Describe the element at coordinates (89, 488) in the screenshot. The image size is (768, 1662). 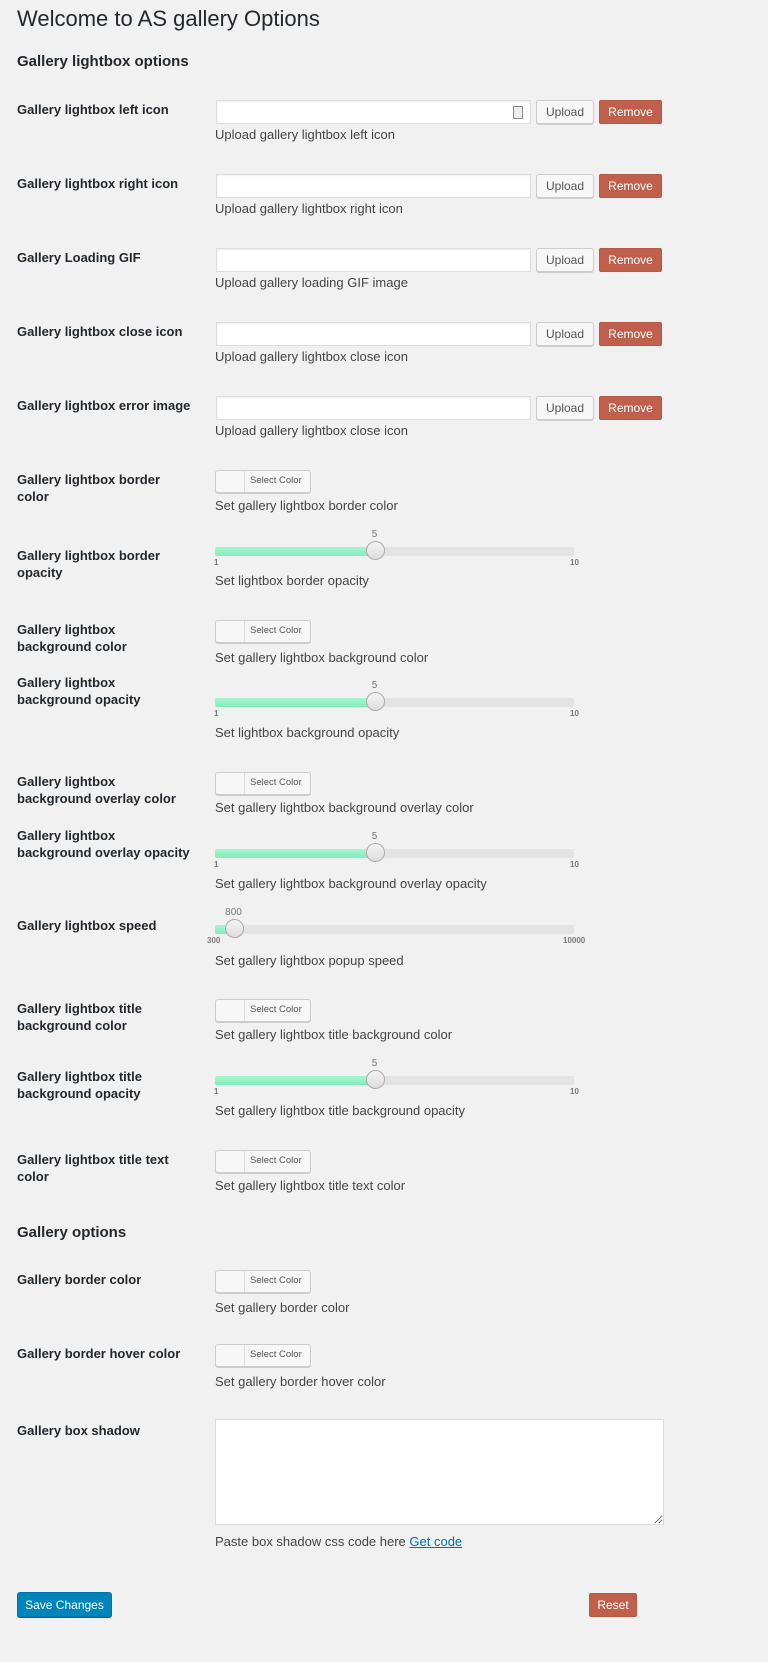
I see `field-label: Gallery lightbox border color` at that location.